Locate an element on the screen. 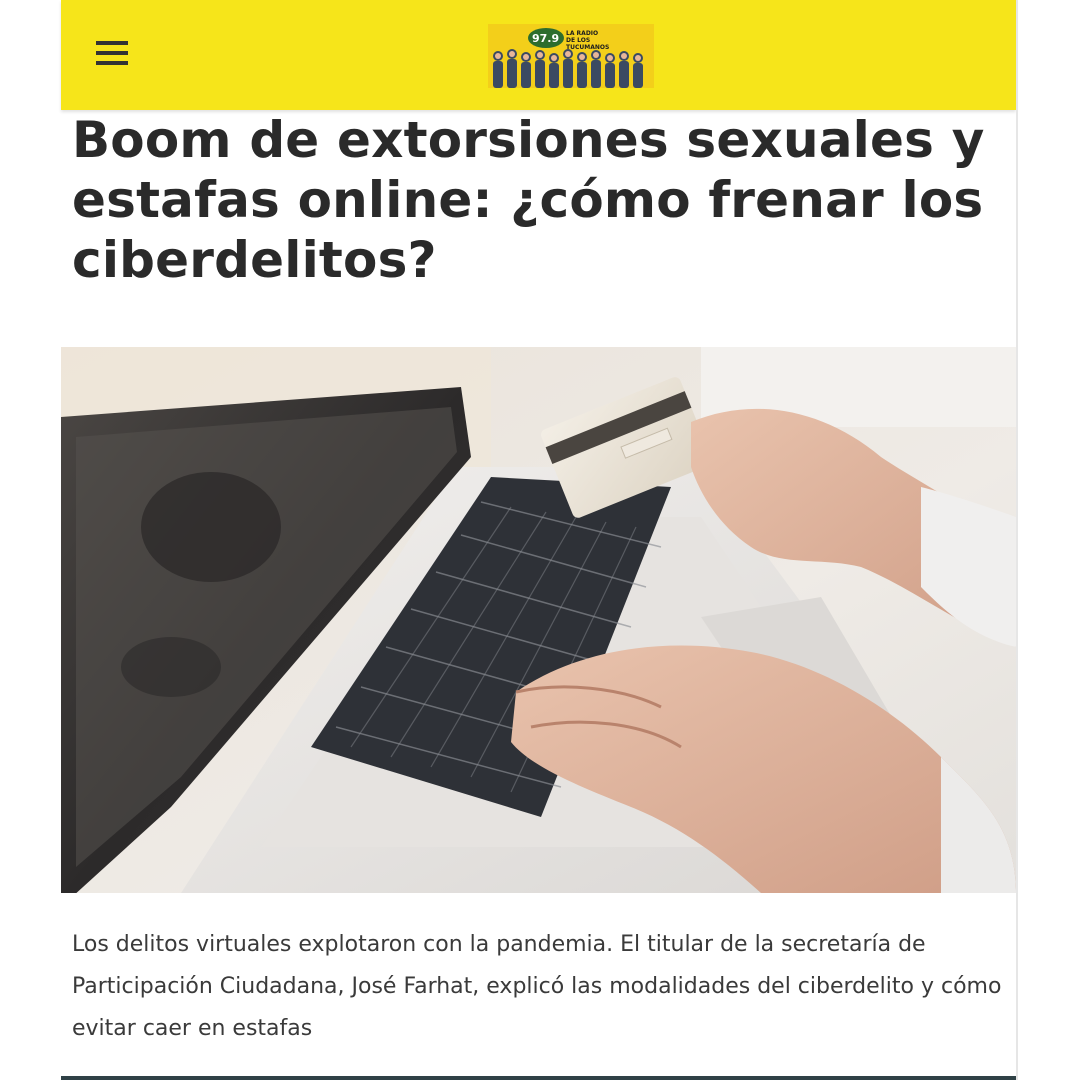  site-header: 97.9 LA RADIO DE LOS TUCUMANOS is located at coordinates (538, 55).